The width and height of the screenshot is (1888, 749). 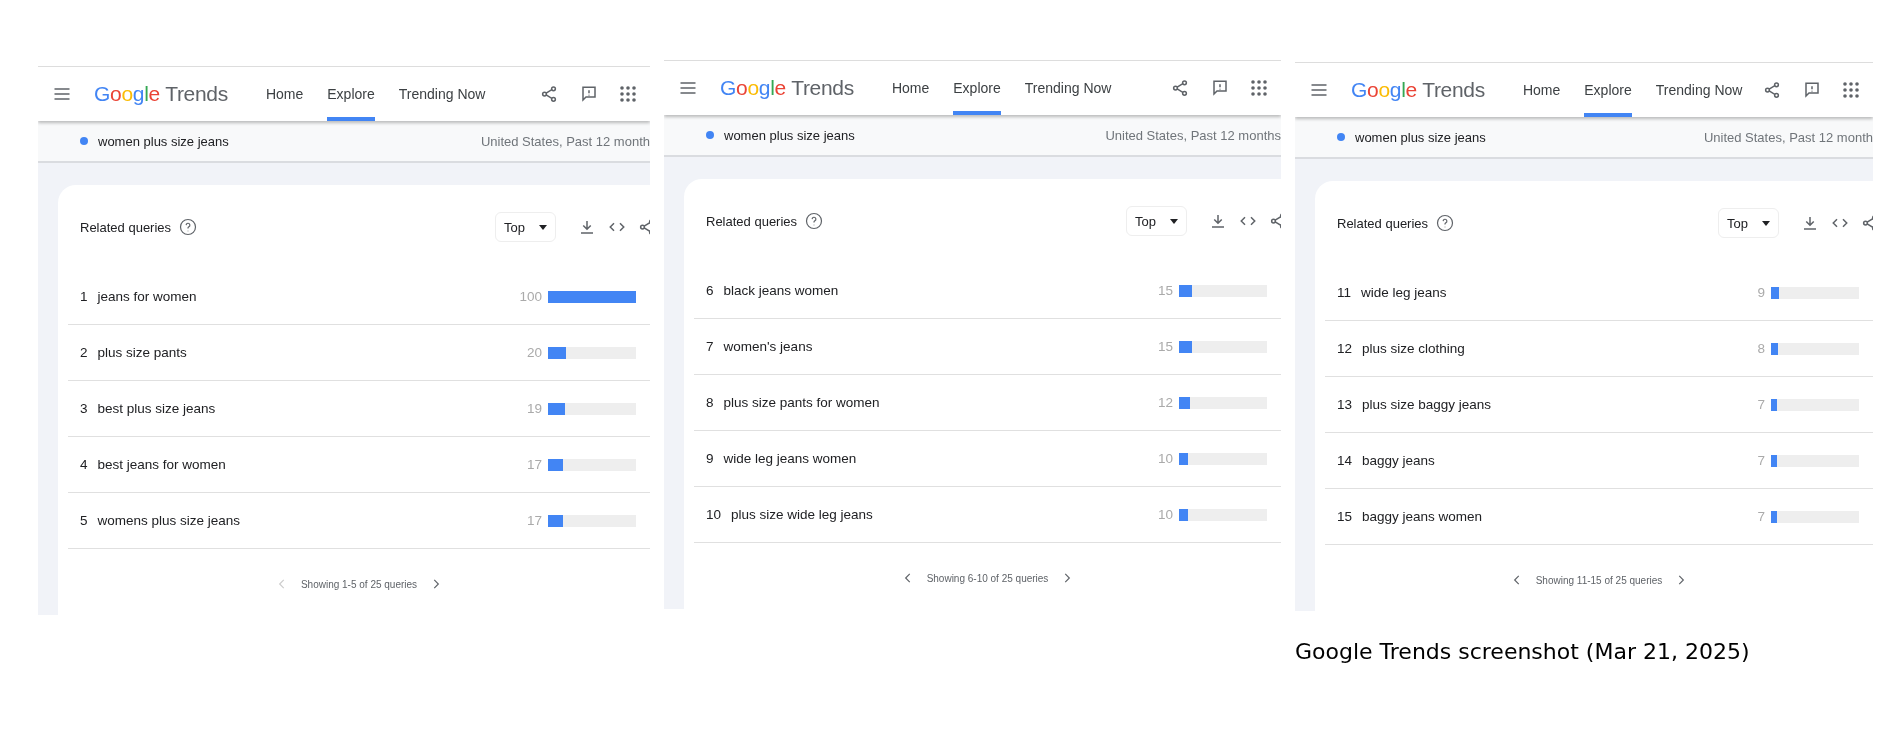 What do you see at coordinates (534, 352) in the screenshot?
I see `query-value: 20` at bounding box center [534, 352].